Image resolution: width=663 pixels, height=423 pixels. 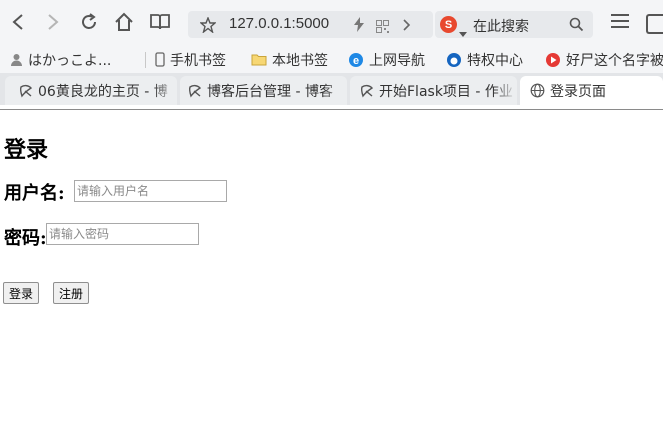 I want to click on forward-button, so click(x=53, y=22).